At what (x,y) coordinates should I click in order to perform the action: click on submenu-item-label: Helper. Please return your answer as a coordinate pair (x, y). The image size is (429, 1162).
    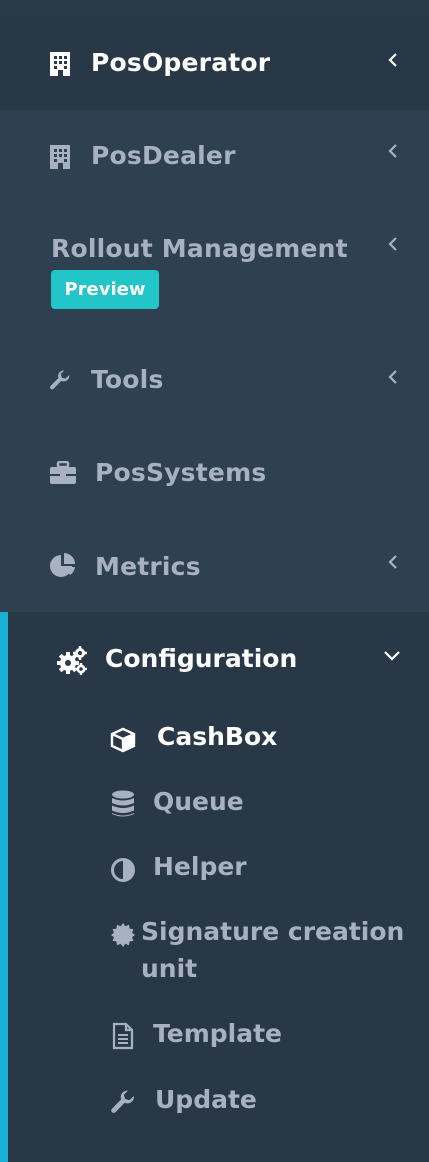
    Looking at the image, I should click on (200, 866).